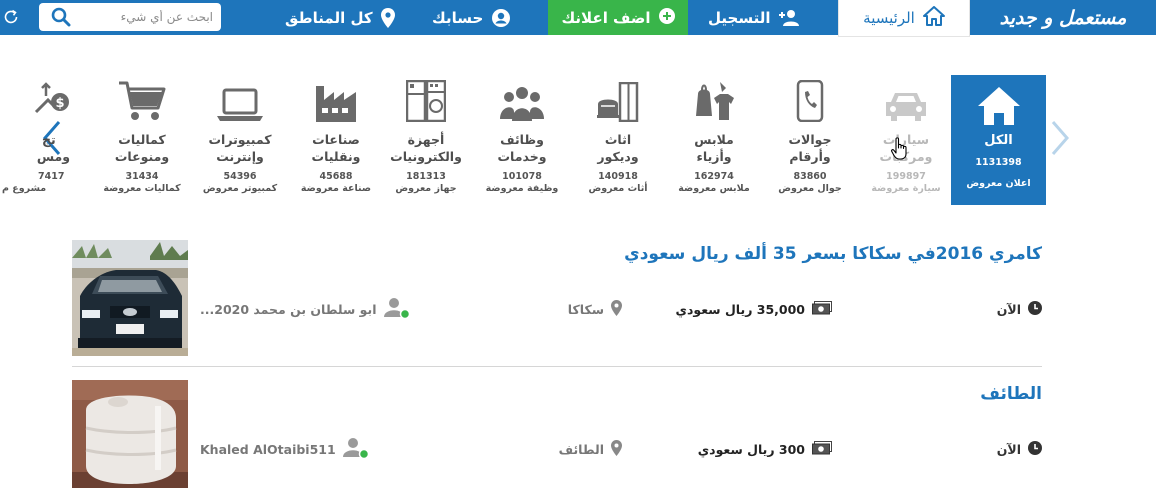  Describe the element at coordinates (336, 188) in the screenshot. I see `category-unit: صناعة معروضة` at that location.